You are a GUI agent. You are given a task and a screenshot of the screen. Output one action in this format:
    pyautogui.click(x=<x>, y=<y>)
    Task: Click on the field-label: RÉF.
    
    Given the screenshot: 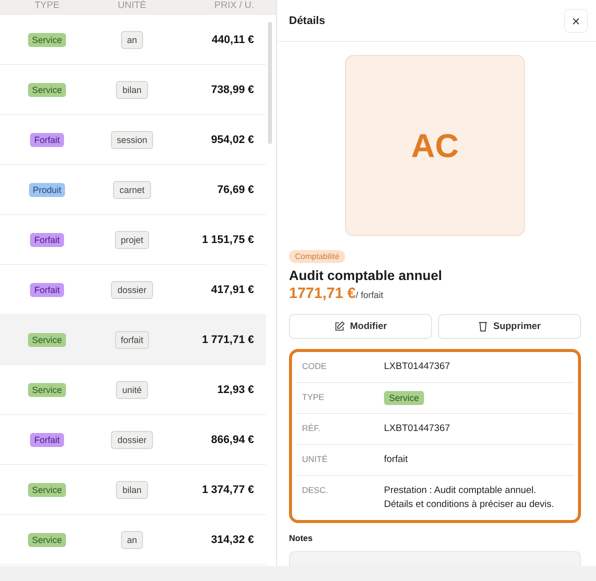 What is the action you would take?
    pyautogui.click(x=312, y=428)
    